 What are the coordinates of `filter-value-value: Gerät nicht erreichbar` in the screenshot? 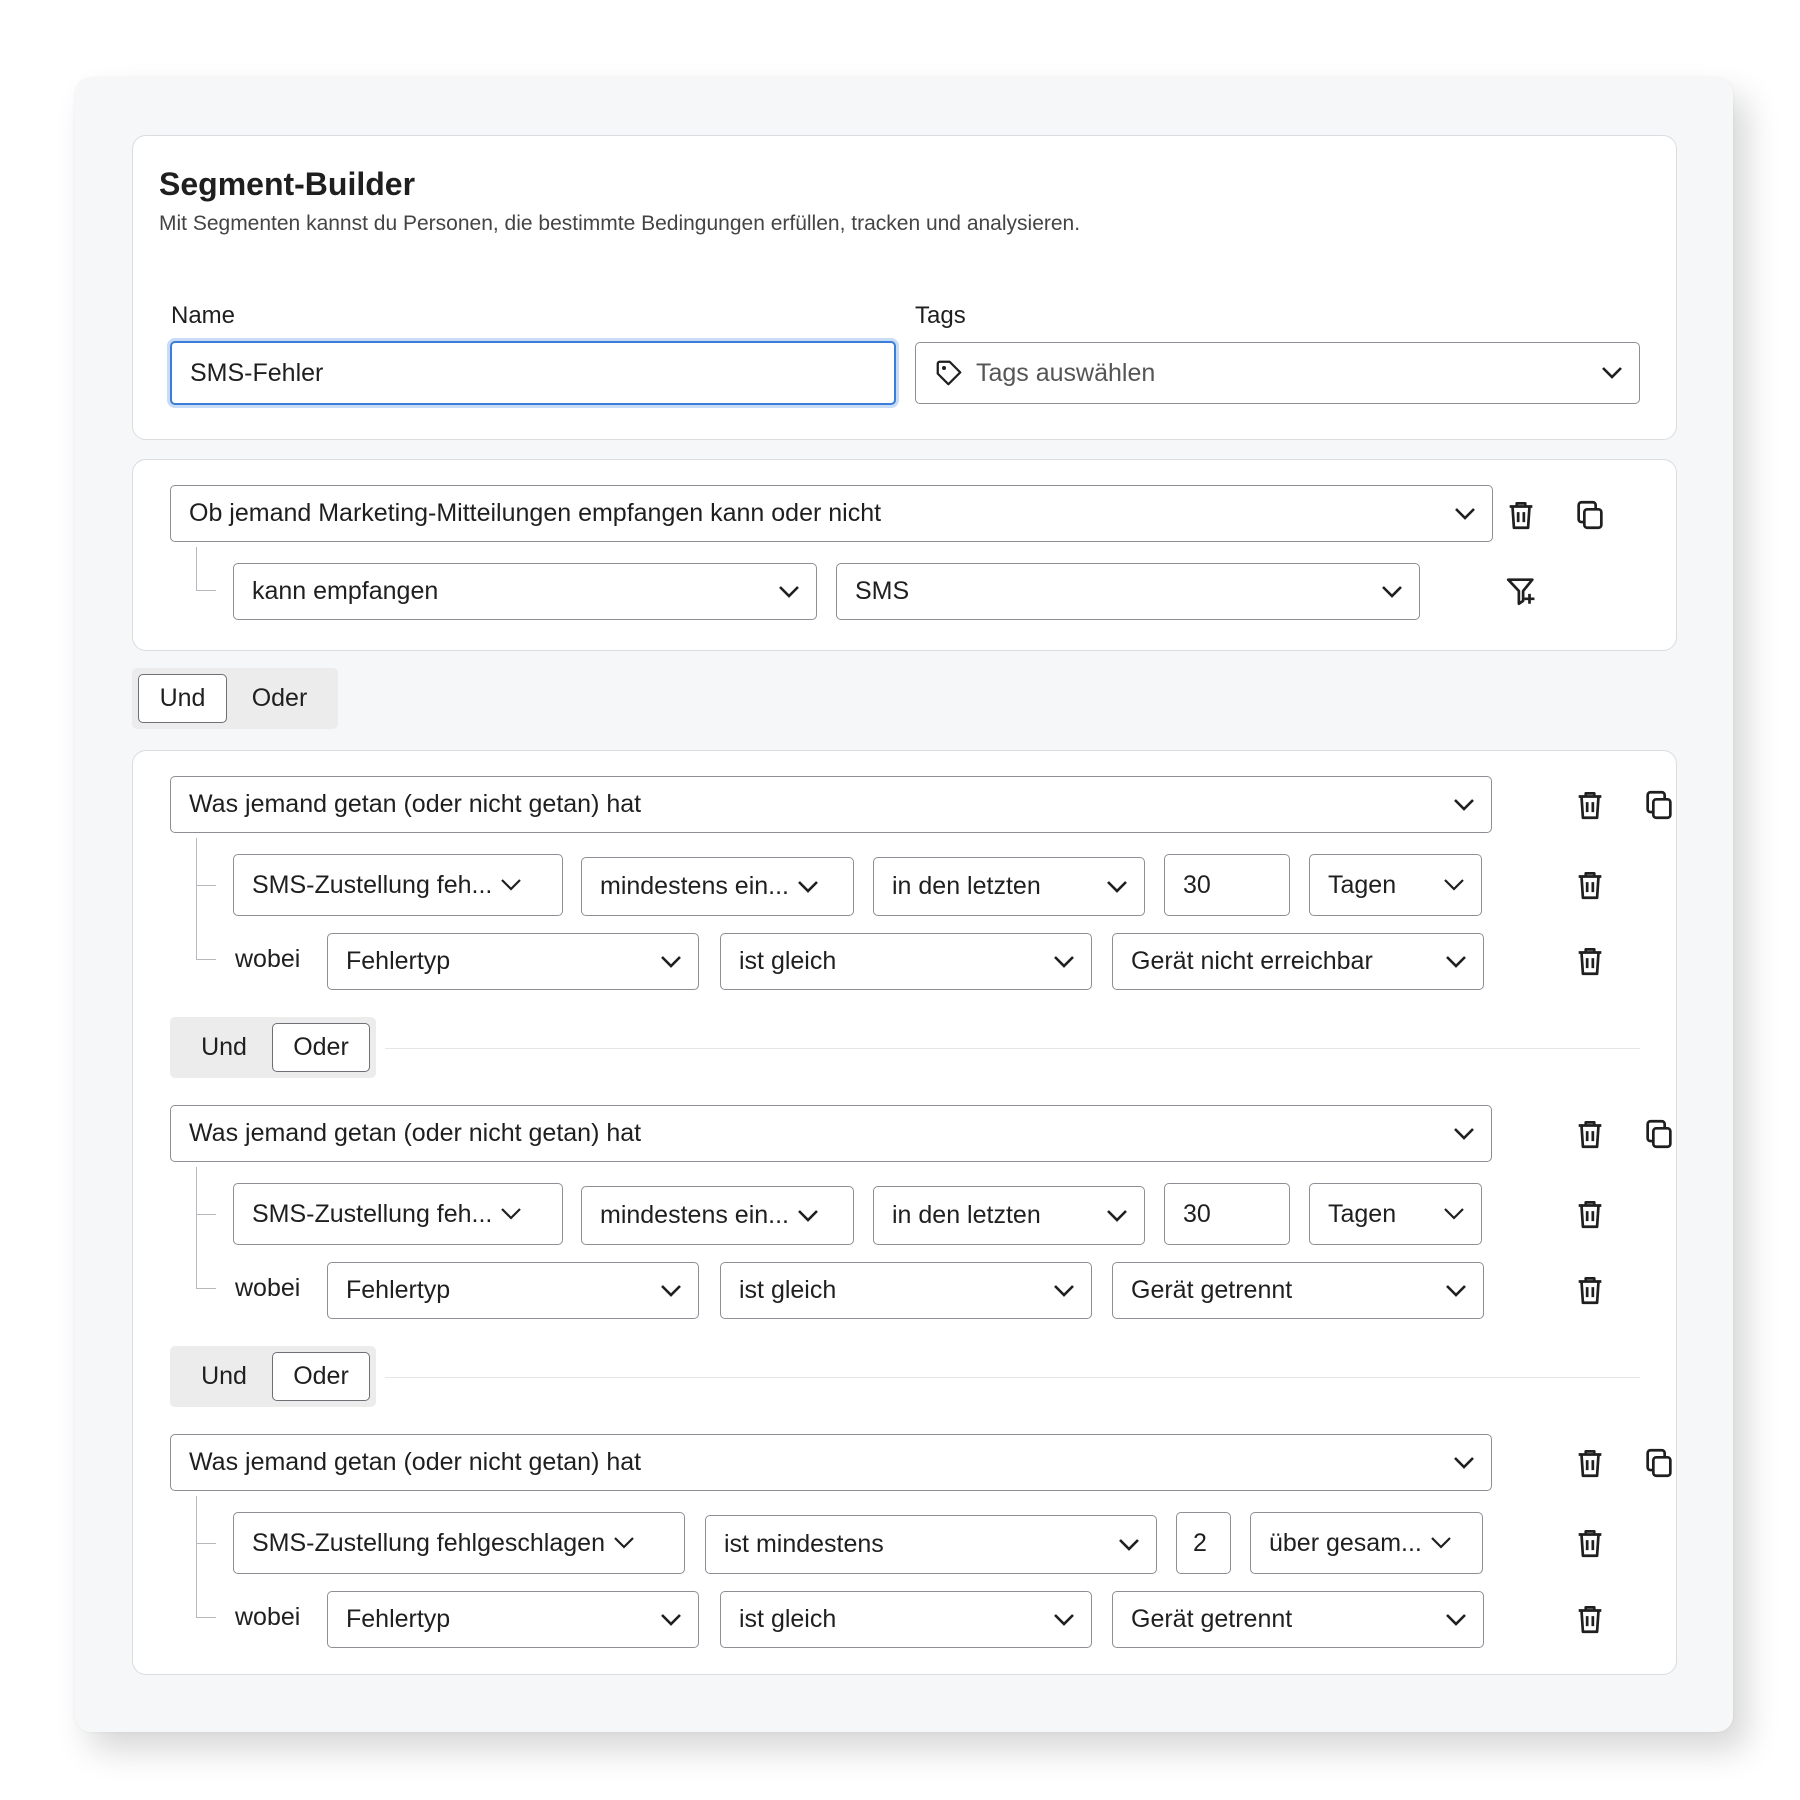 It's located at (1252, 961).